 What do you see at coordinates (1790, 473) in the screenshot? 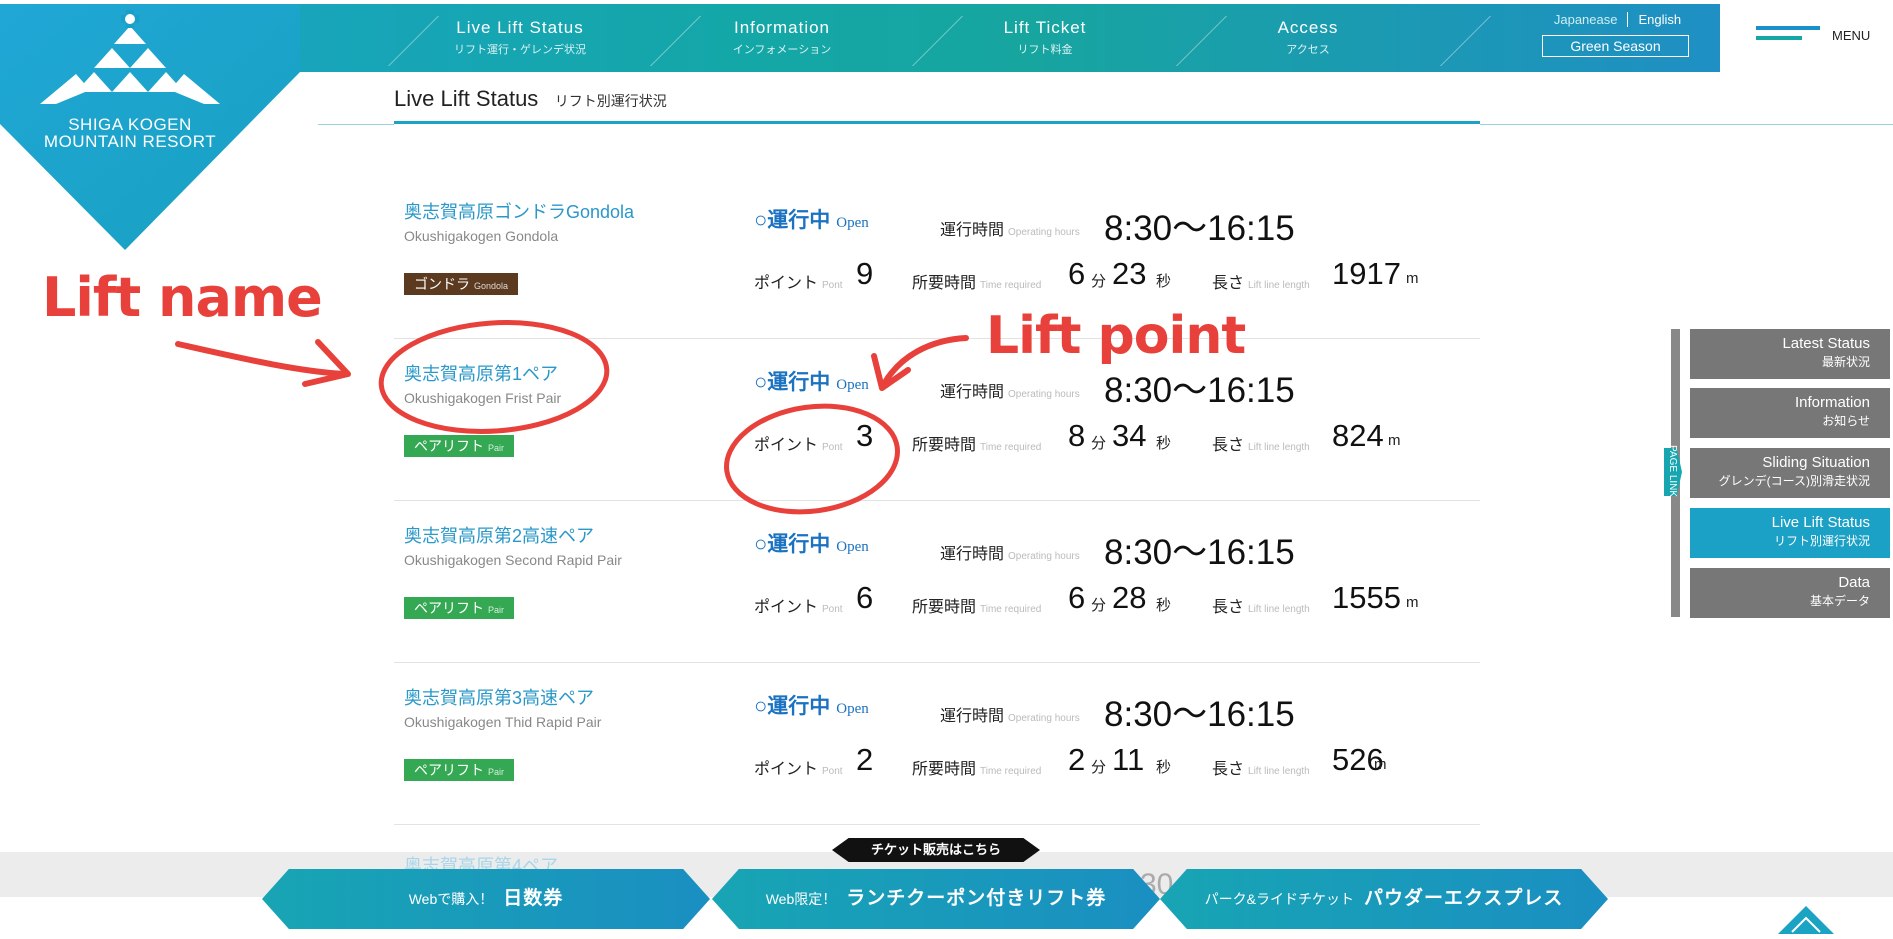
I see `side-link-sliding-situation: Sliding Situation グレンデ(コース)別滑走状況` at bounding box center [1790, 473].